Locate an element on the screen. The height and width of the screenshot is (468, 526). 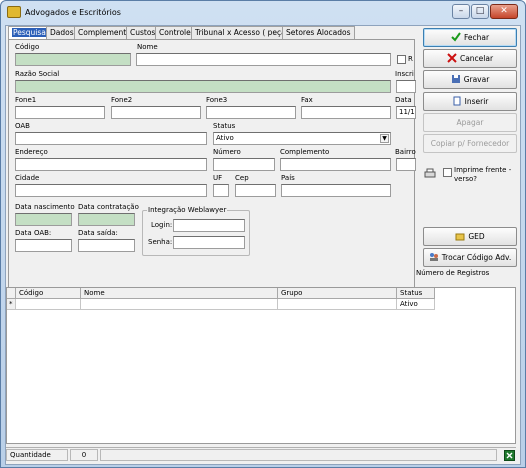
minimize-button: – is located at coordinates (461, 11).